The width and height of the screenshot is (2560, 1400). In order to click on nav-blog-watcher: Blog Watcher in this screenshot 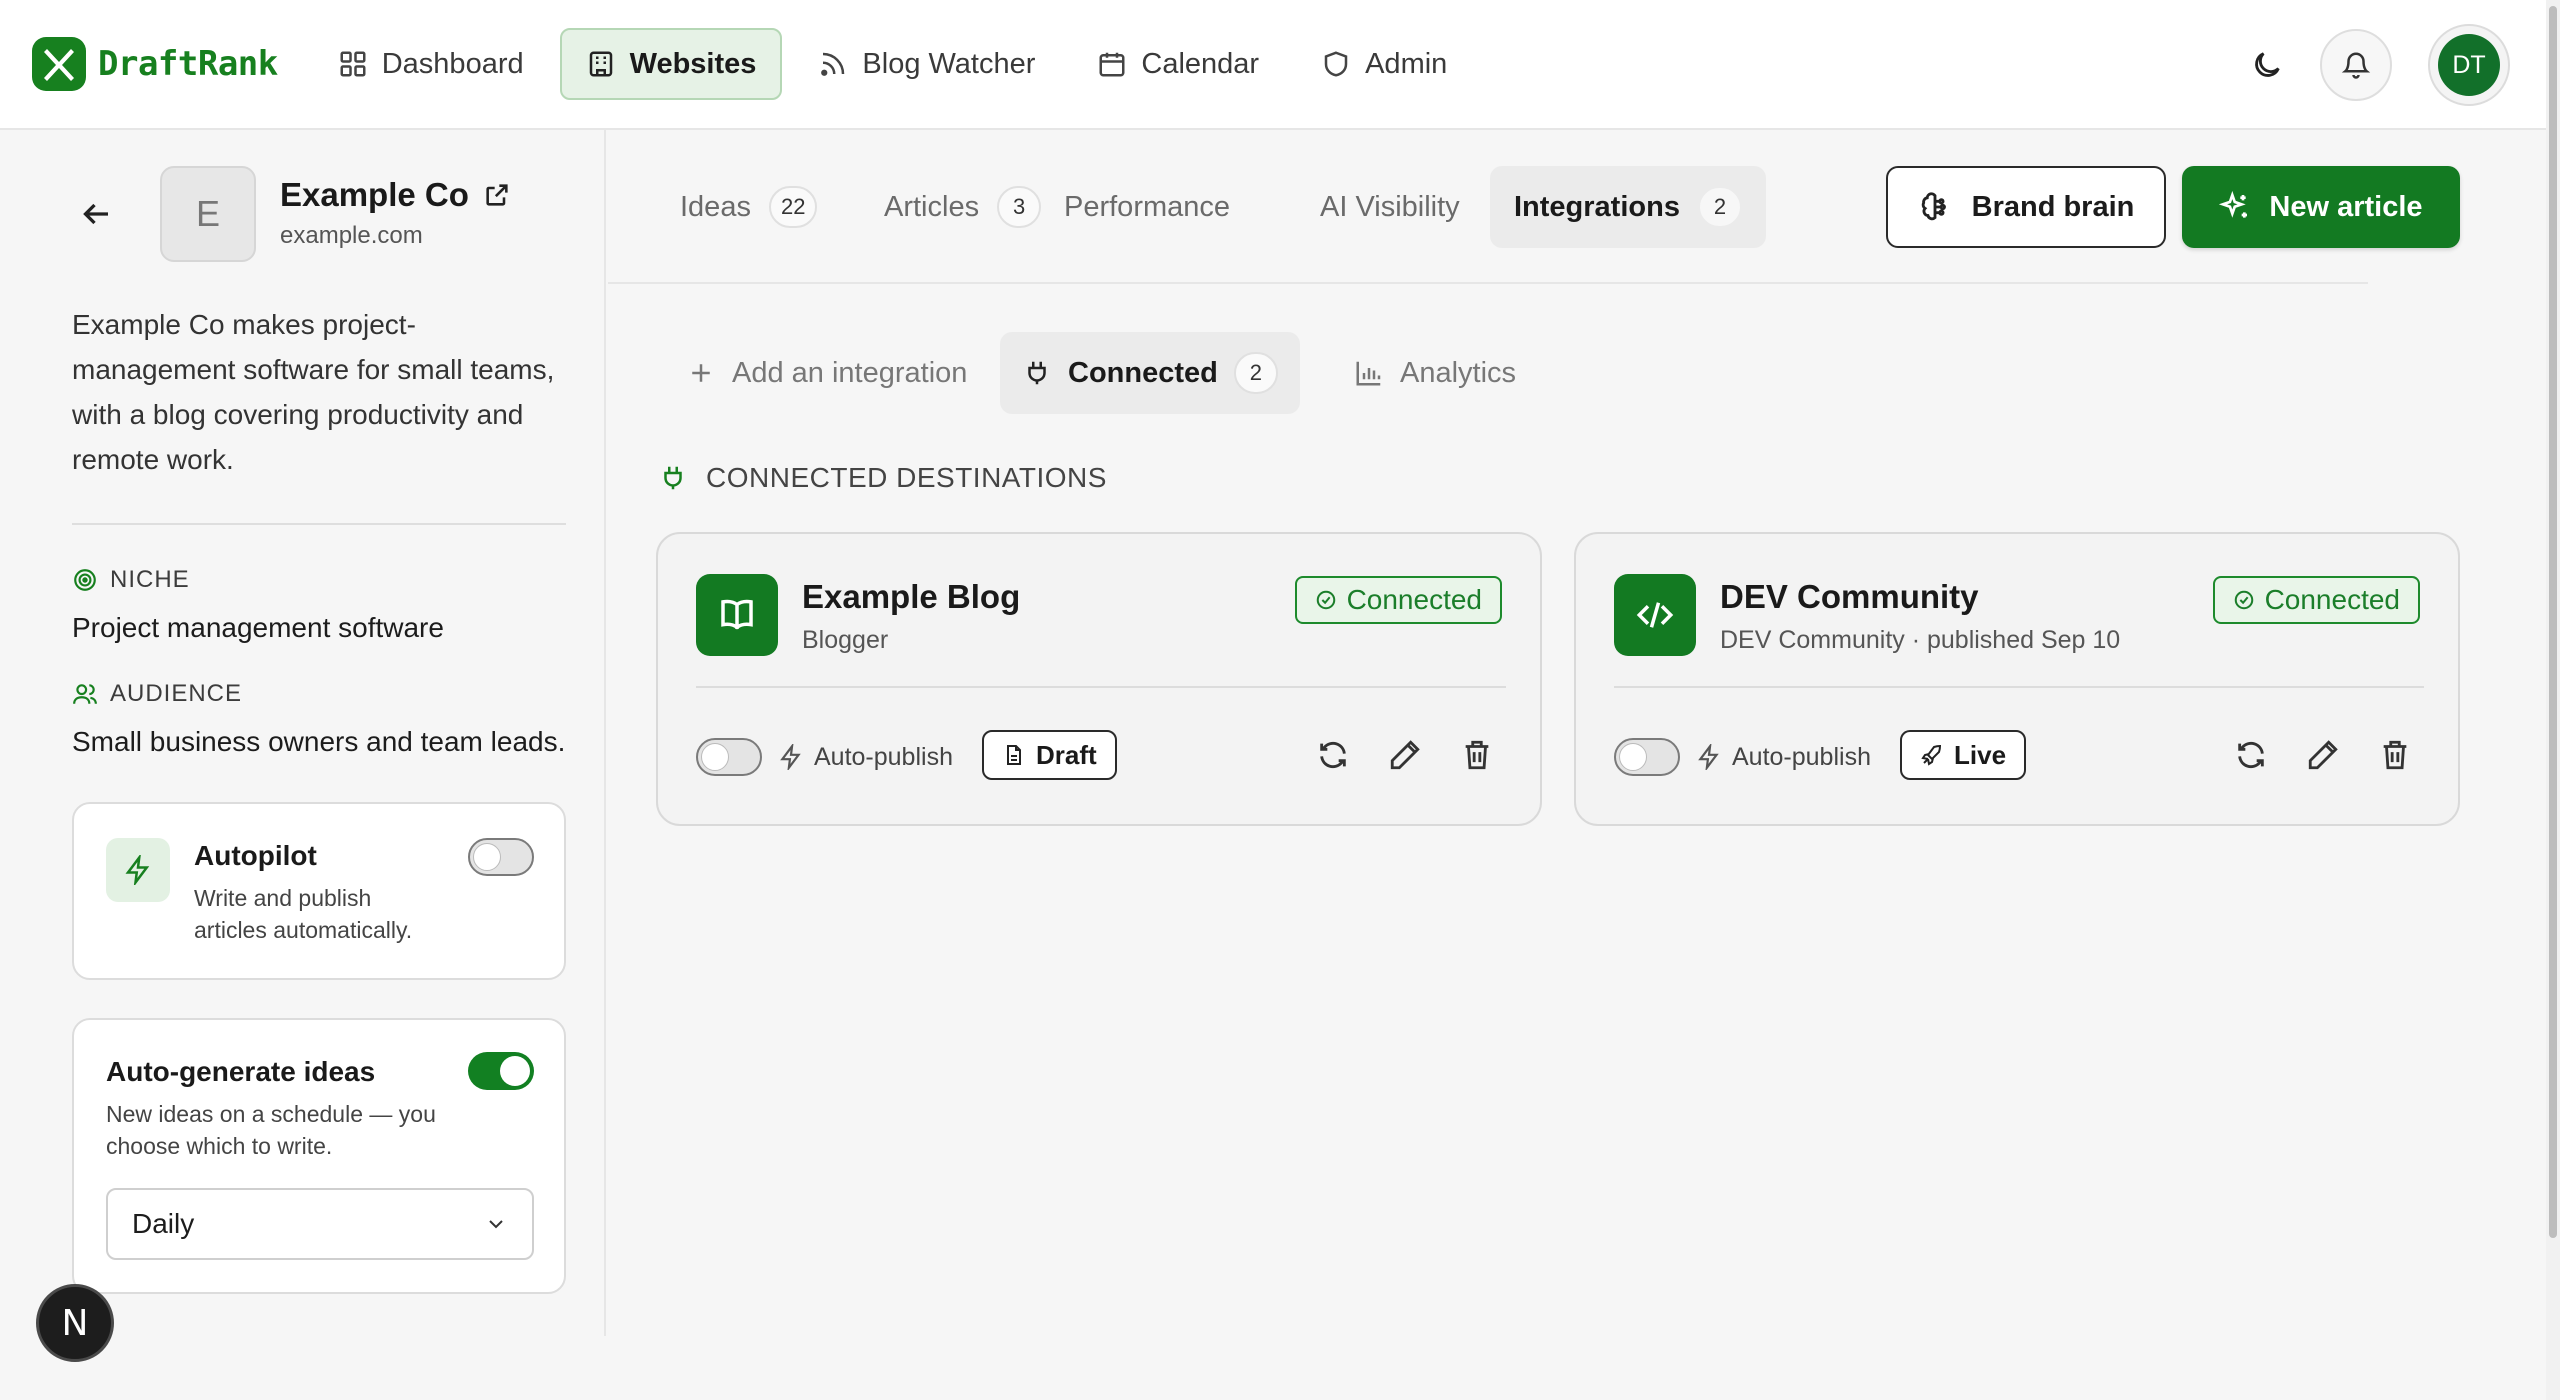, I will do `click(926, 64)`.